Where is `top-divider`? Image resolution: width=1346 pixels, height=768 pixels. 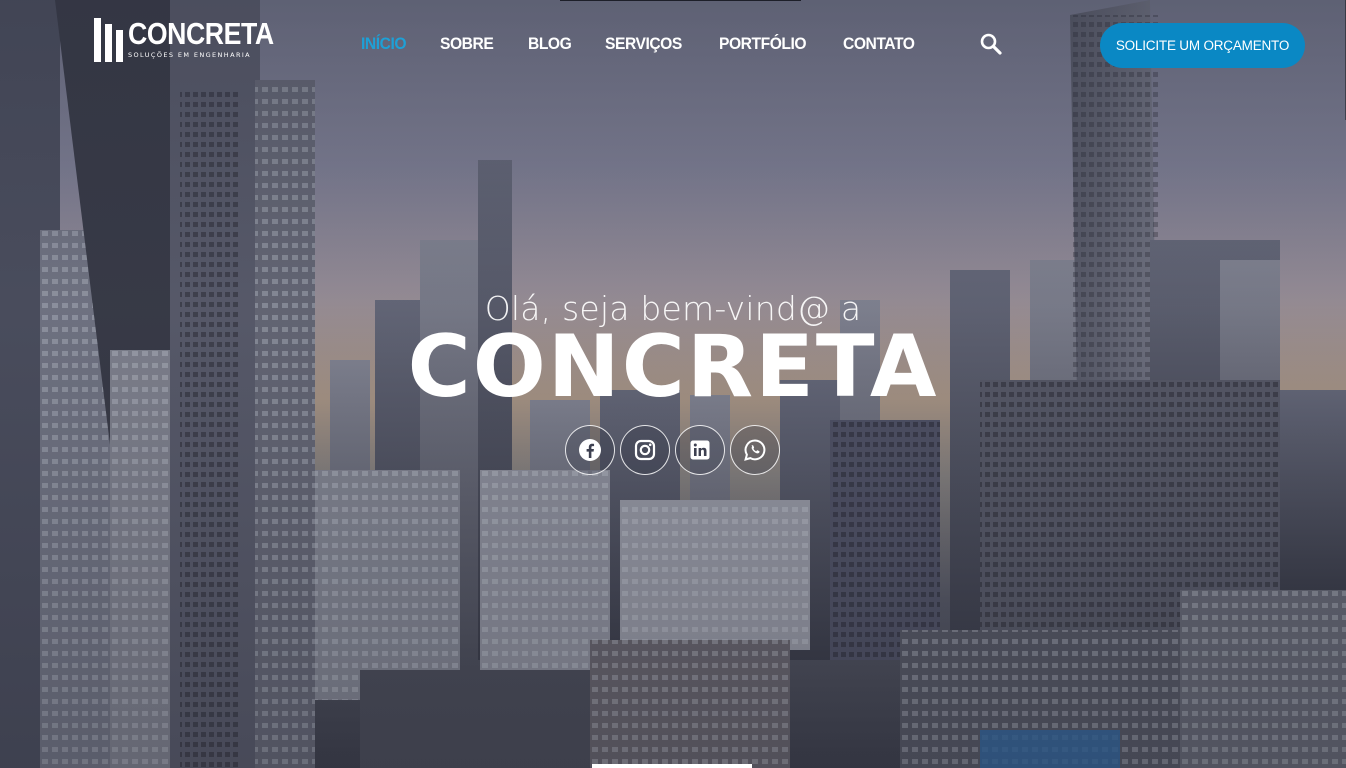 top-divider is located at coordinates (680, 0).